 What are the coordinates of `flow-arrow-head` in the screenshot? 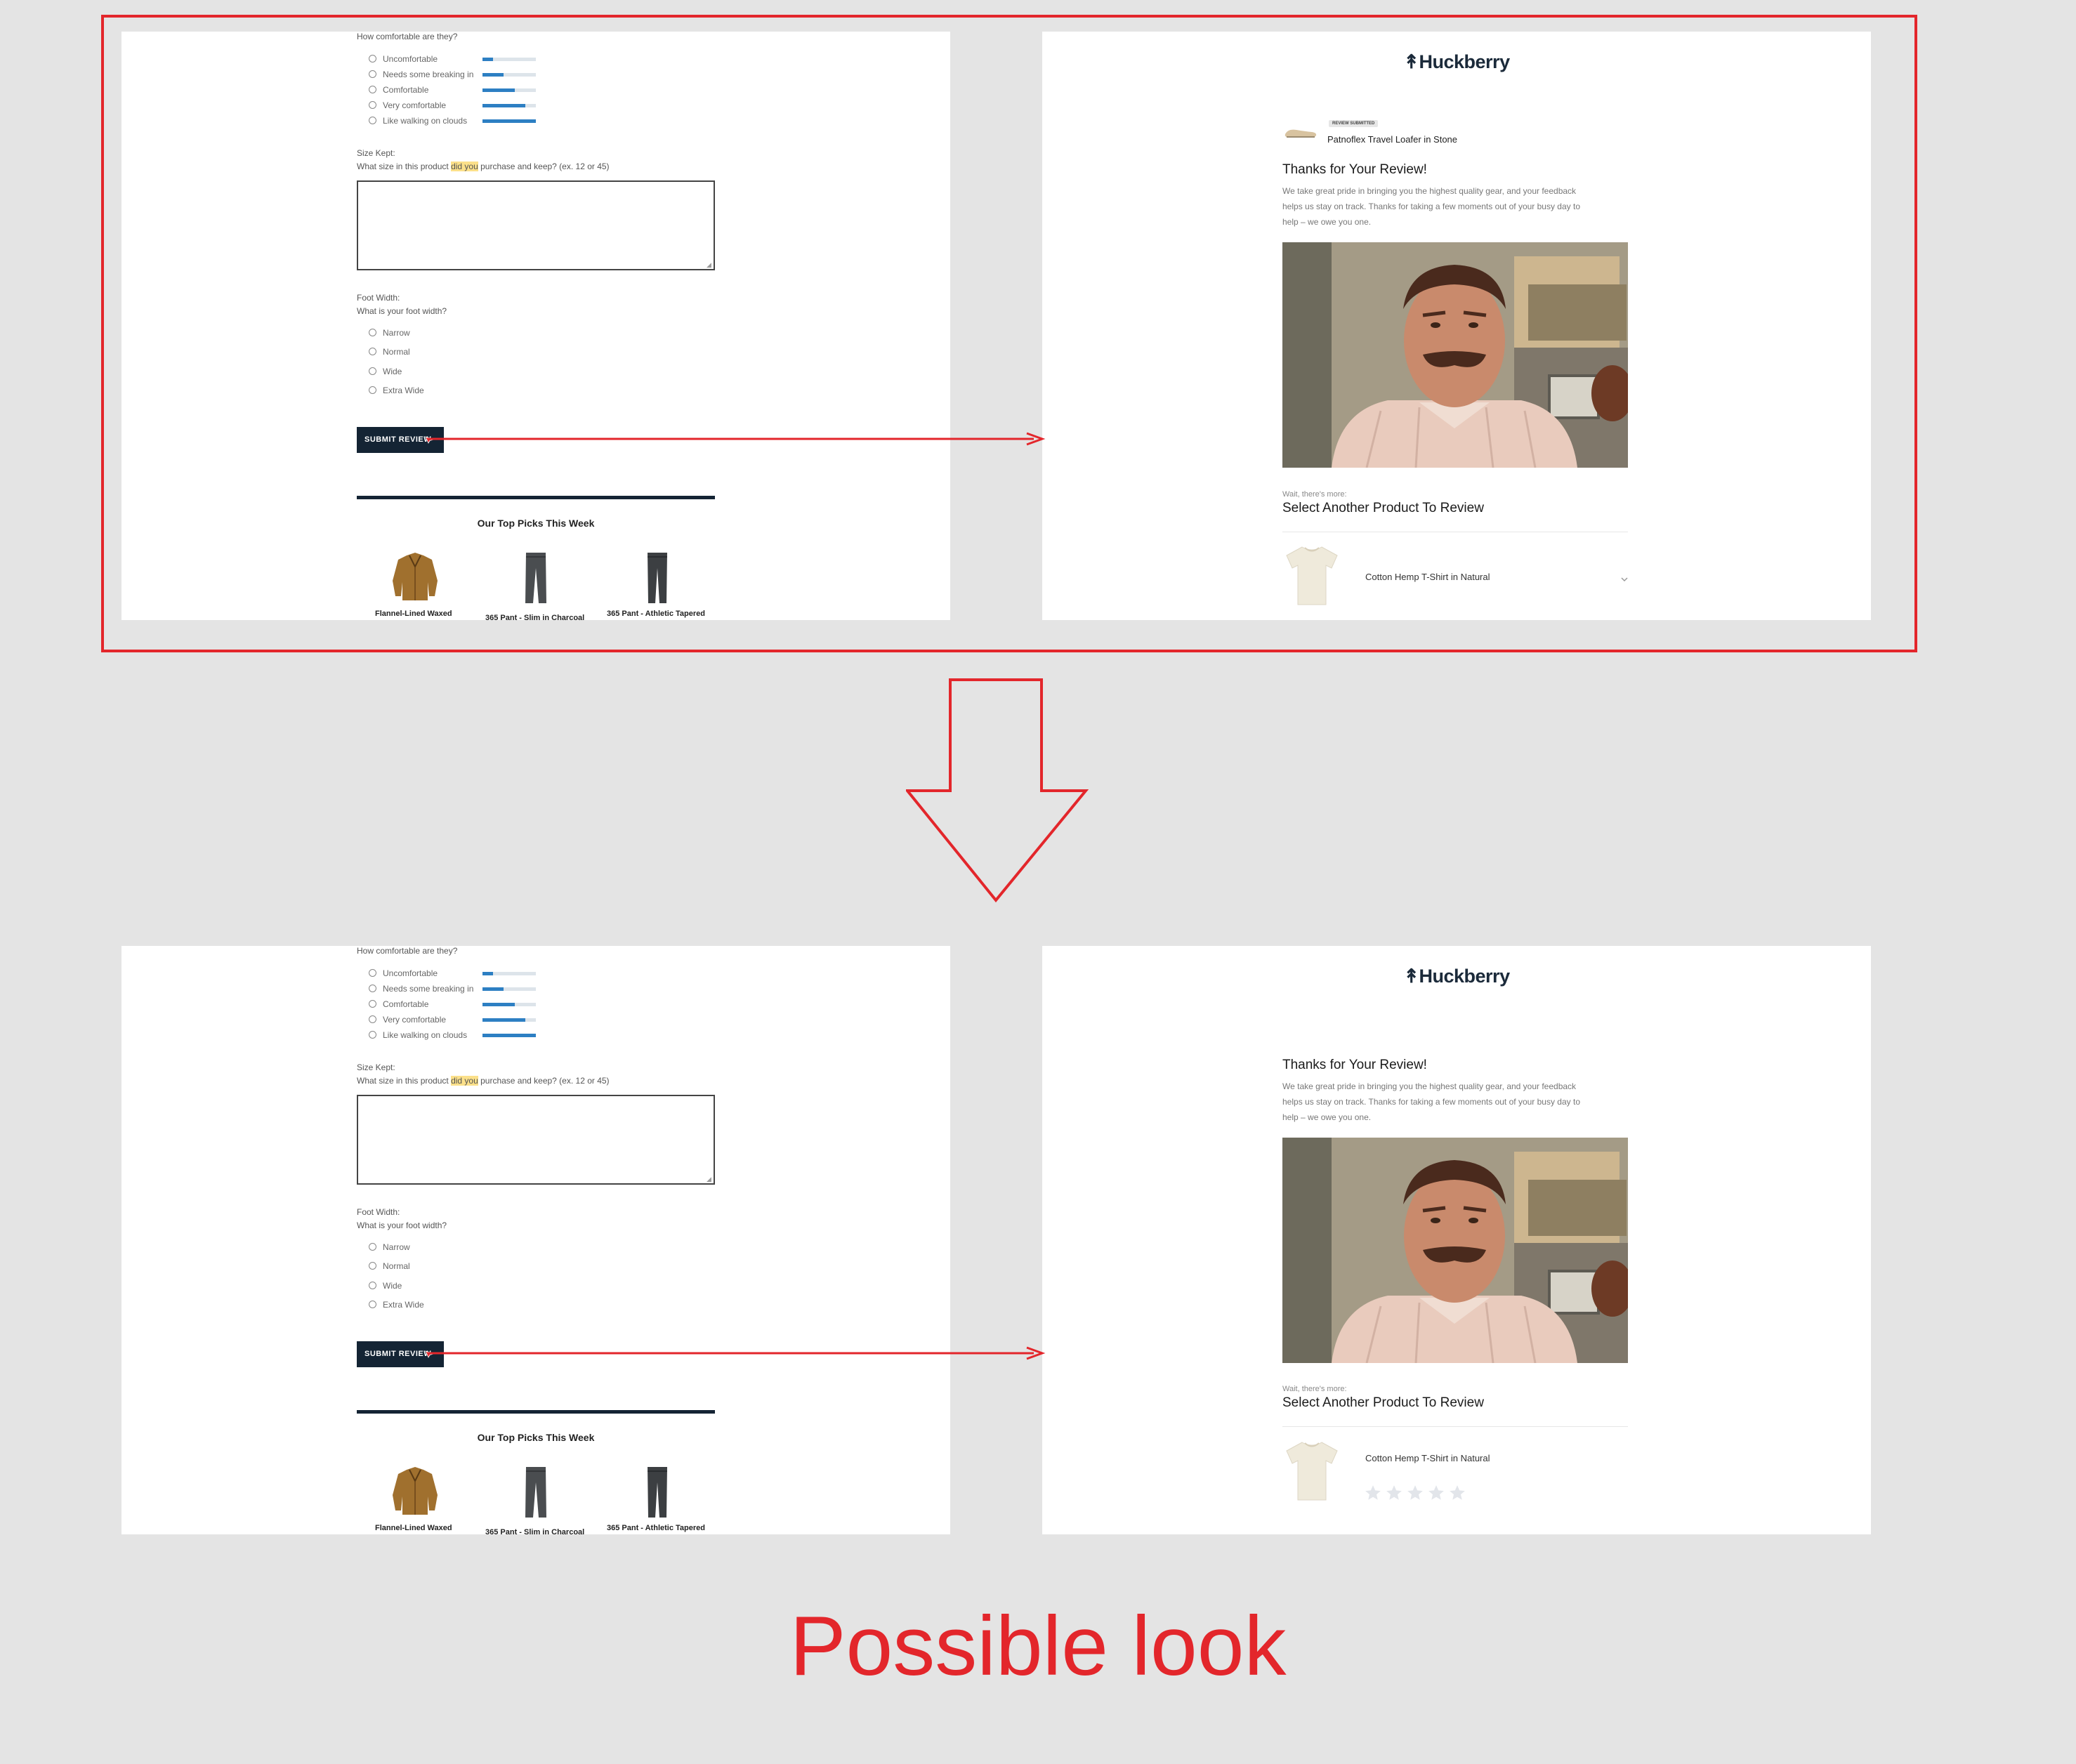 It's located at (1036, 1353).